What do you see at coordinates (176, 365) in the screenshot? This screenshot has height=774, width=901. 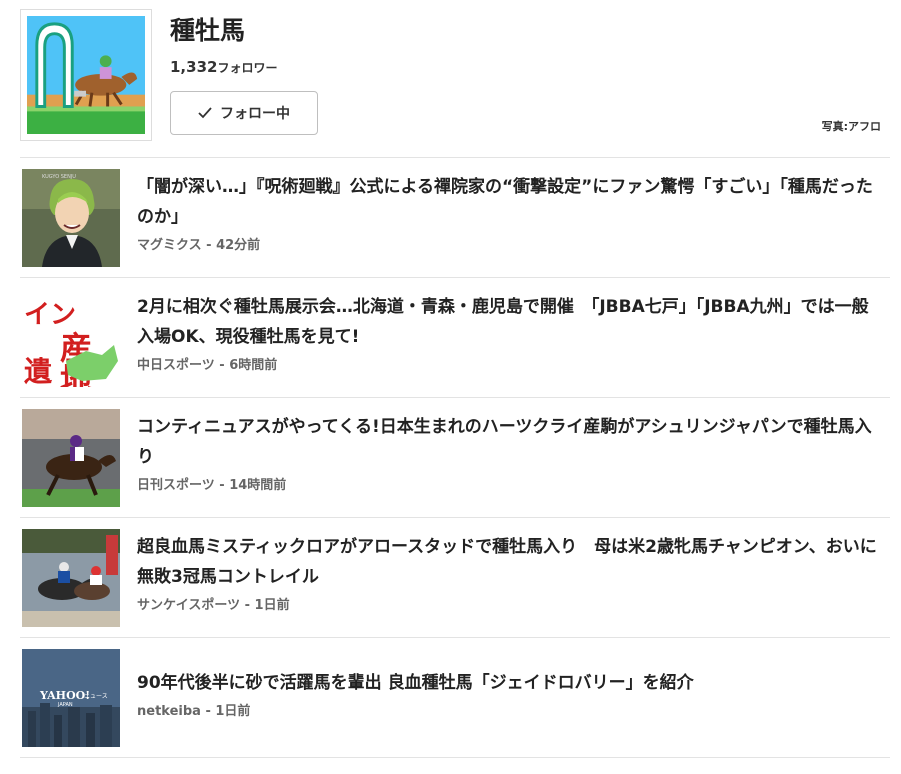 I see `article-source: 中日スポーツ` at bounding box center [176, 365].